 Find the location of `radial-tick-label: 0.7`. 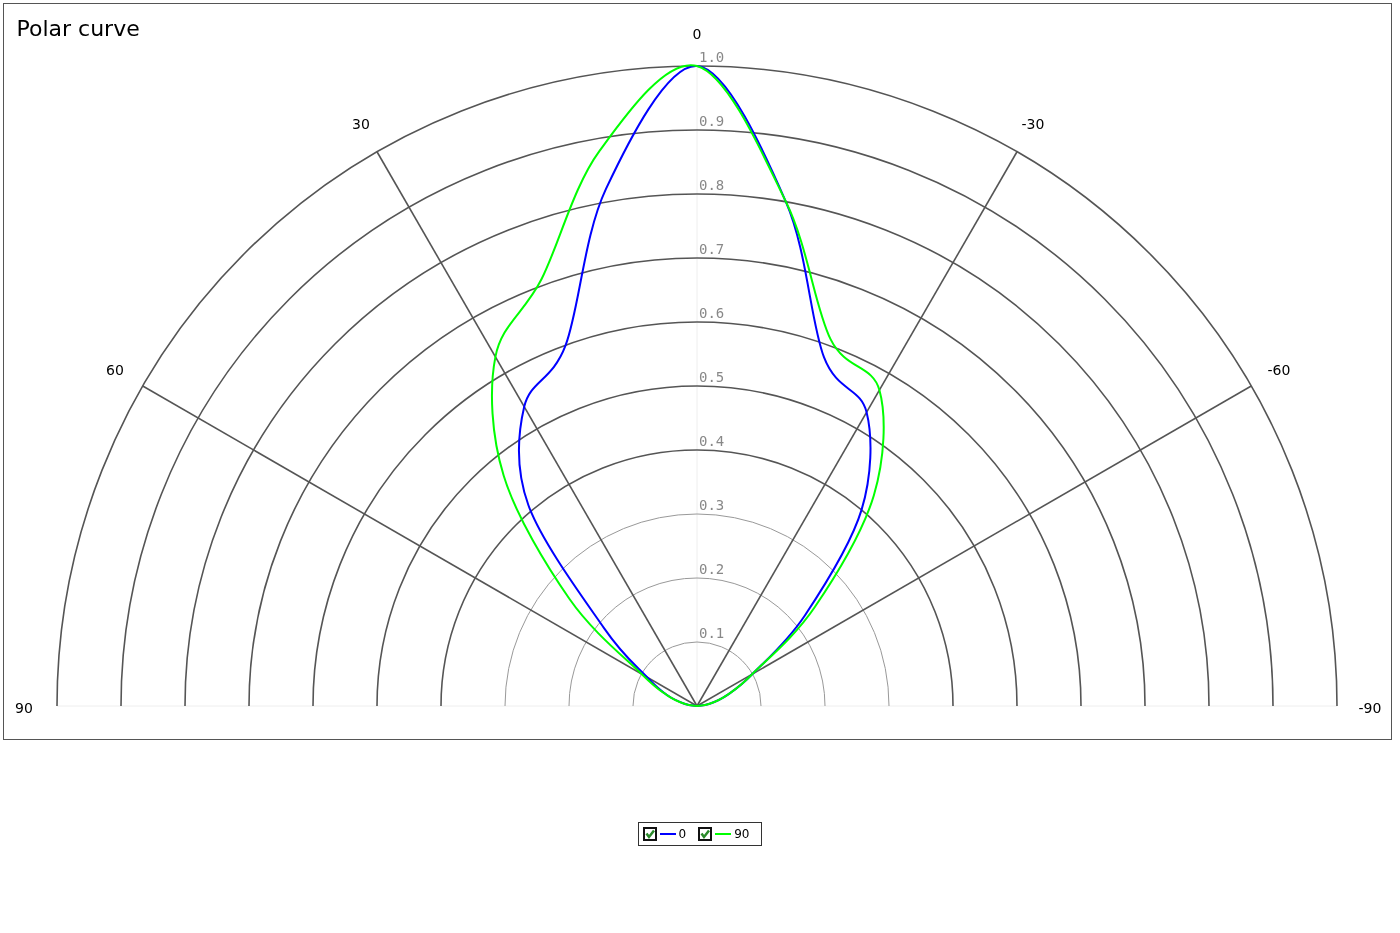

radial-tick-label: 0.7 is located at coordinates (711, 249).